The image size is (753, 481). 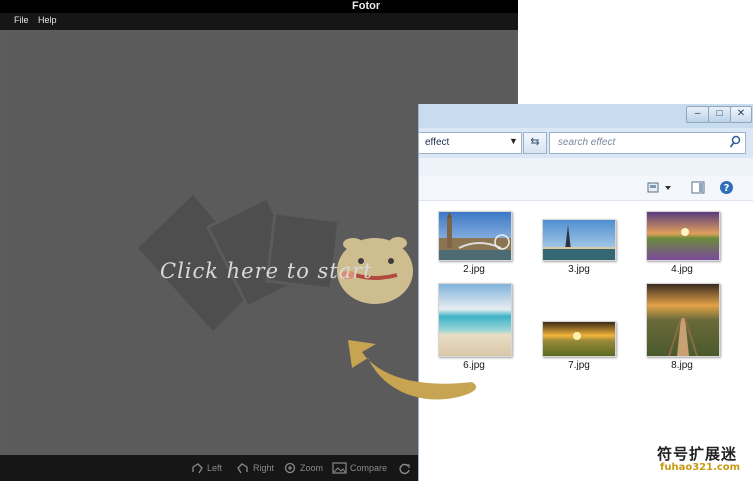 What do you see at coordinates (700, 467) in the screenshot?
I see `watermark-url: fuhao321.com` at bounding box center [700, 467].